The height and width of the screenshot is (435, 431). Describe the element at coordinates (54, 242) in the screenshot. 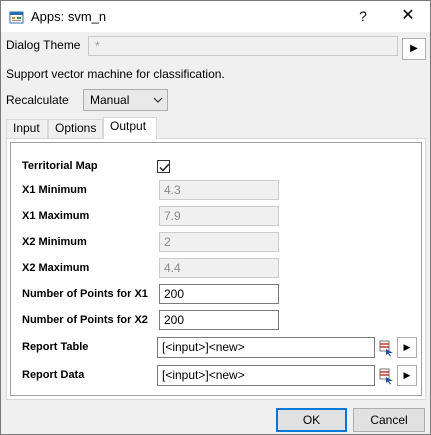

I see `x2-minimum-label: X2 Minimum` at that location.